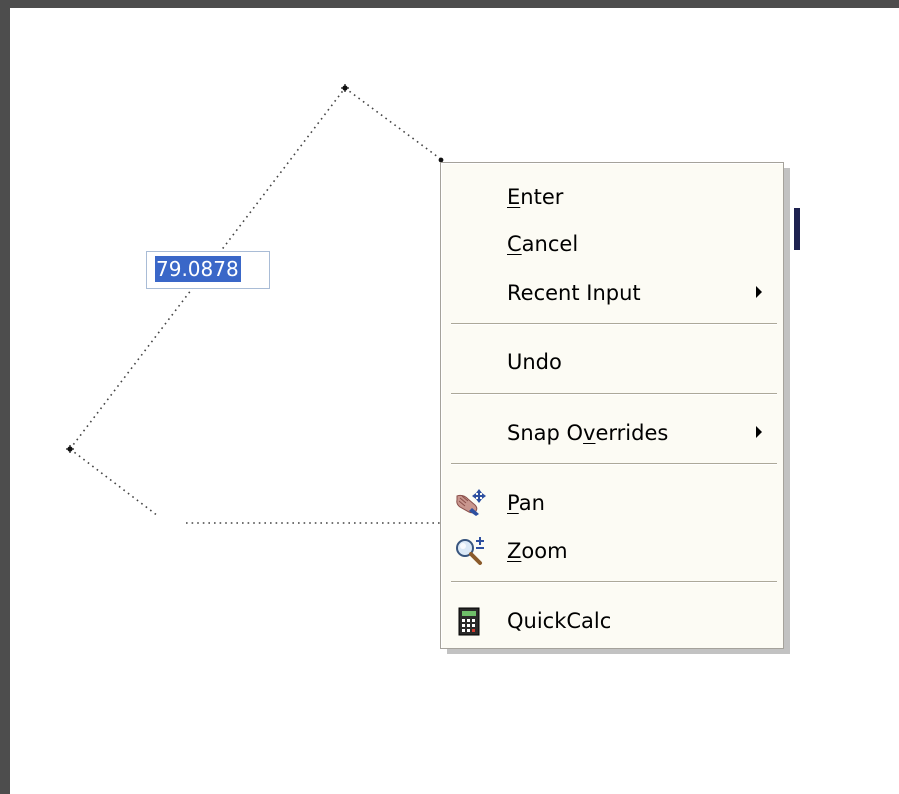 This screenshot has height=794, width=899. Describe the element at coordinates (198, 269) in the screenshot. I see `dynamic-input-value: 79.0878` at that location.